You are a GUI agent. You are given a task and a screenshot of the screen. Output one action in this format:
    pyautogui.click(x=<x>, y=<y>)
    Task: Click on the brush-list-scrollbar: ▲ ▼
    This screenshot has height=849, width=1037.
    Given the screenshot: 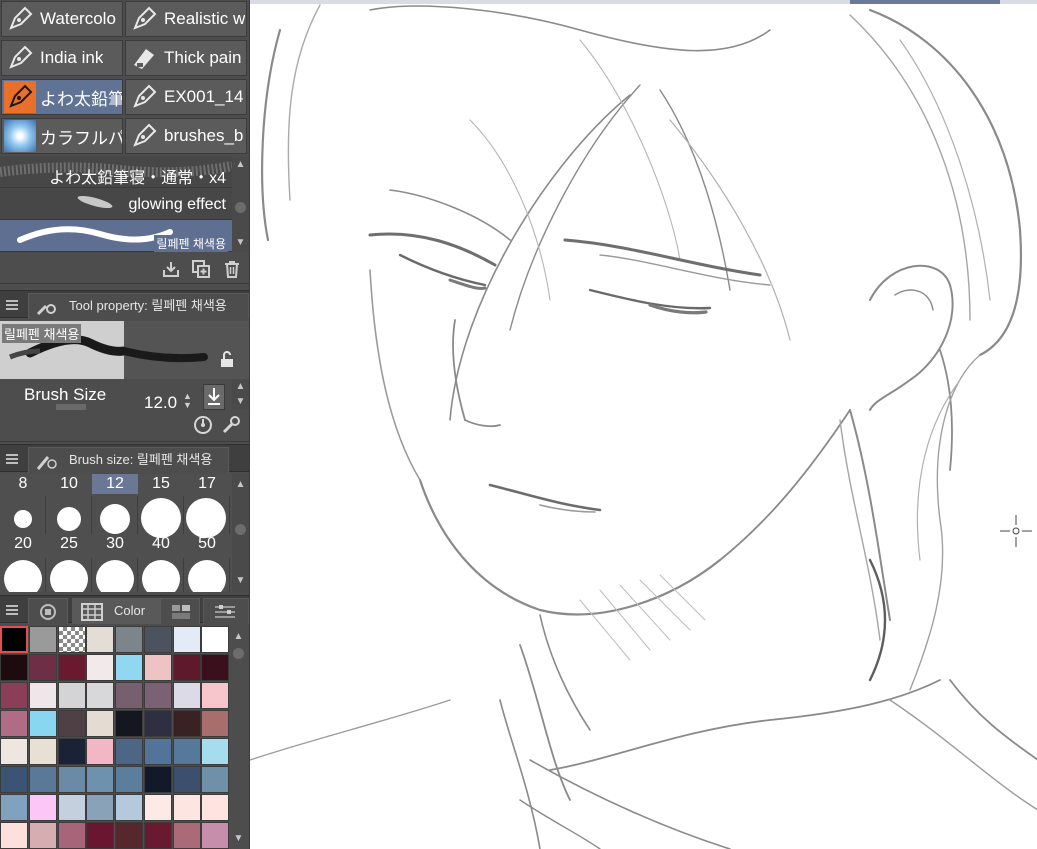 What is the action you would take?
    pyautogui.click(x=240, y=204)
    